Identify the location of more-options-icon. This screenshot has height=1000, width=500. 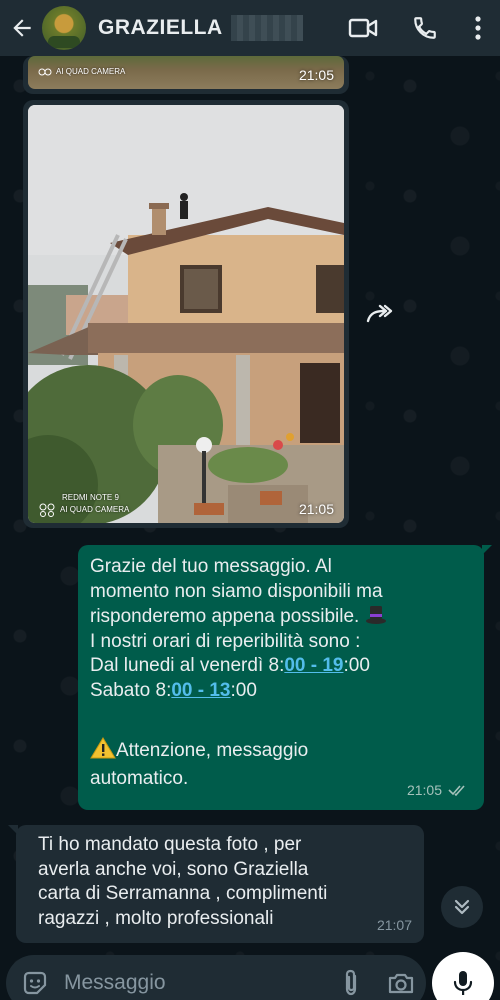
(478, 28).